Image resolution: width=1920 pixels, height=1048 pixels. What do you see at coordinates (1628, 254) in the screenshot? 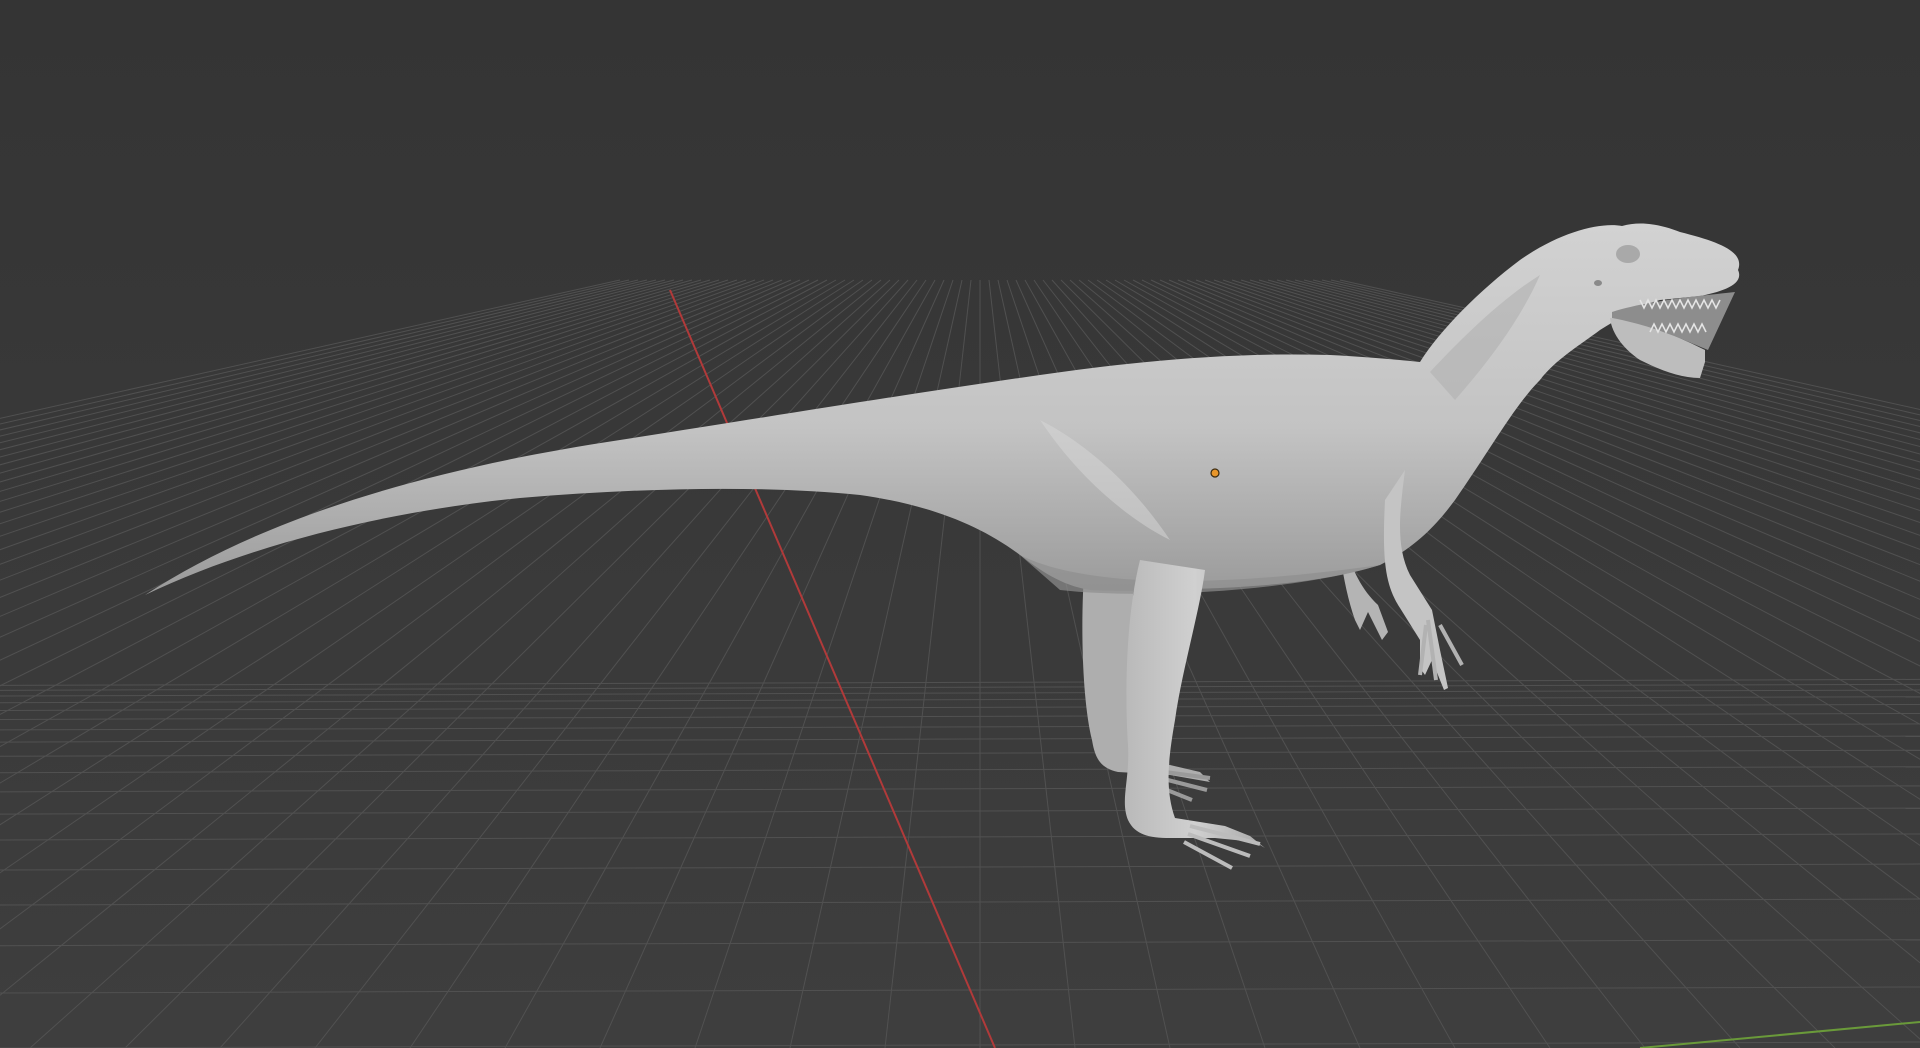
I see `eye-ridge` at bounding box center [1628, 254].